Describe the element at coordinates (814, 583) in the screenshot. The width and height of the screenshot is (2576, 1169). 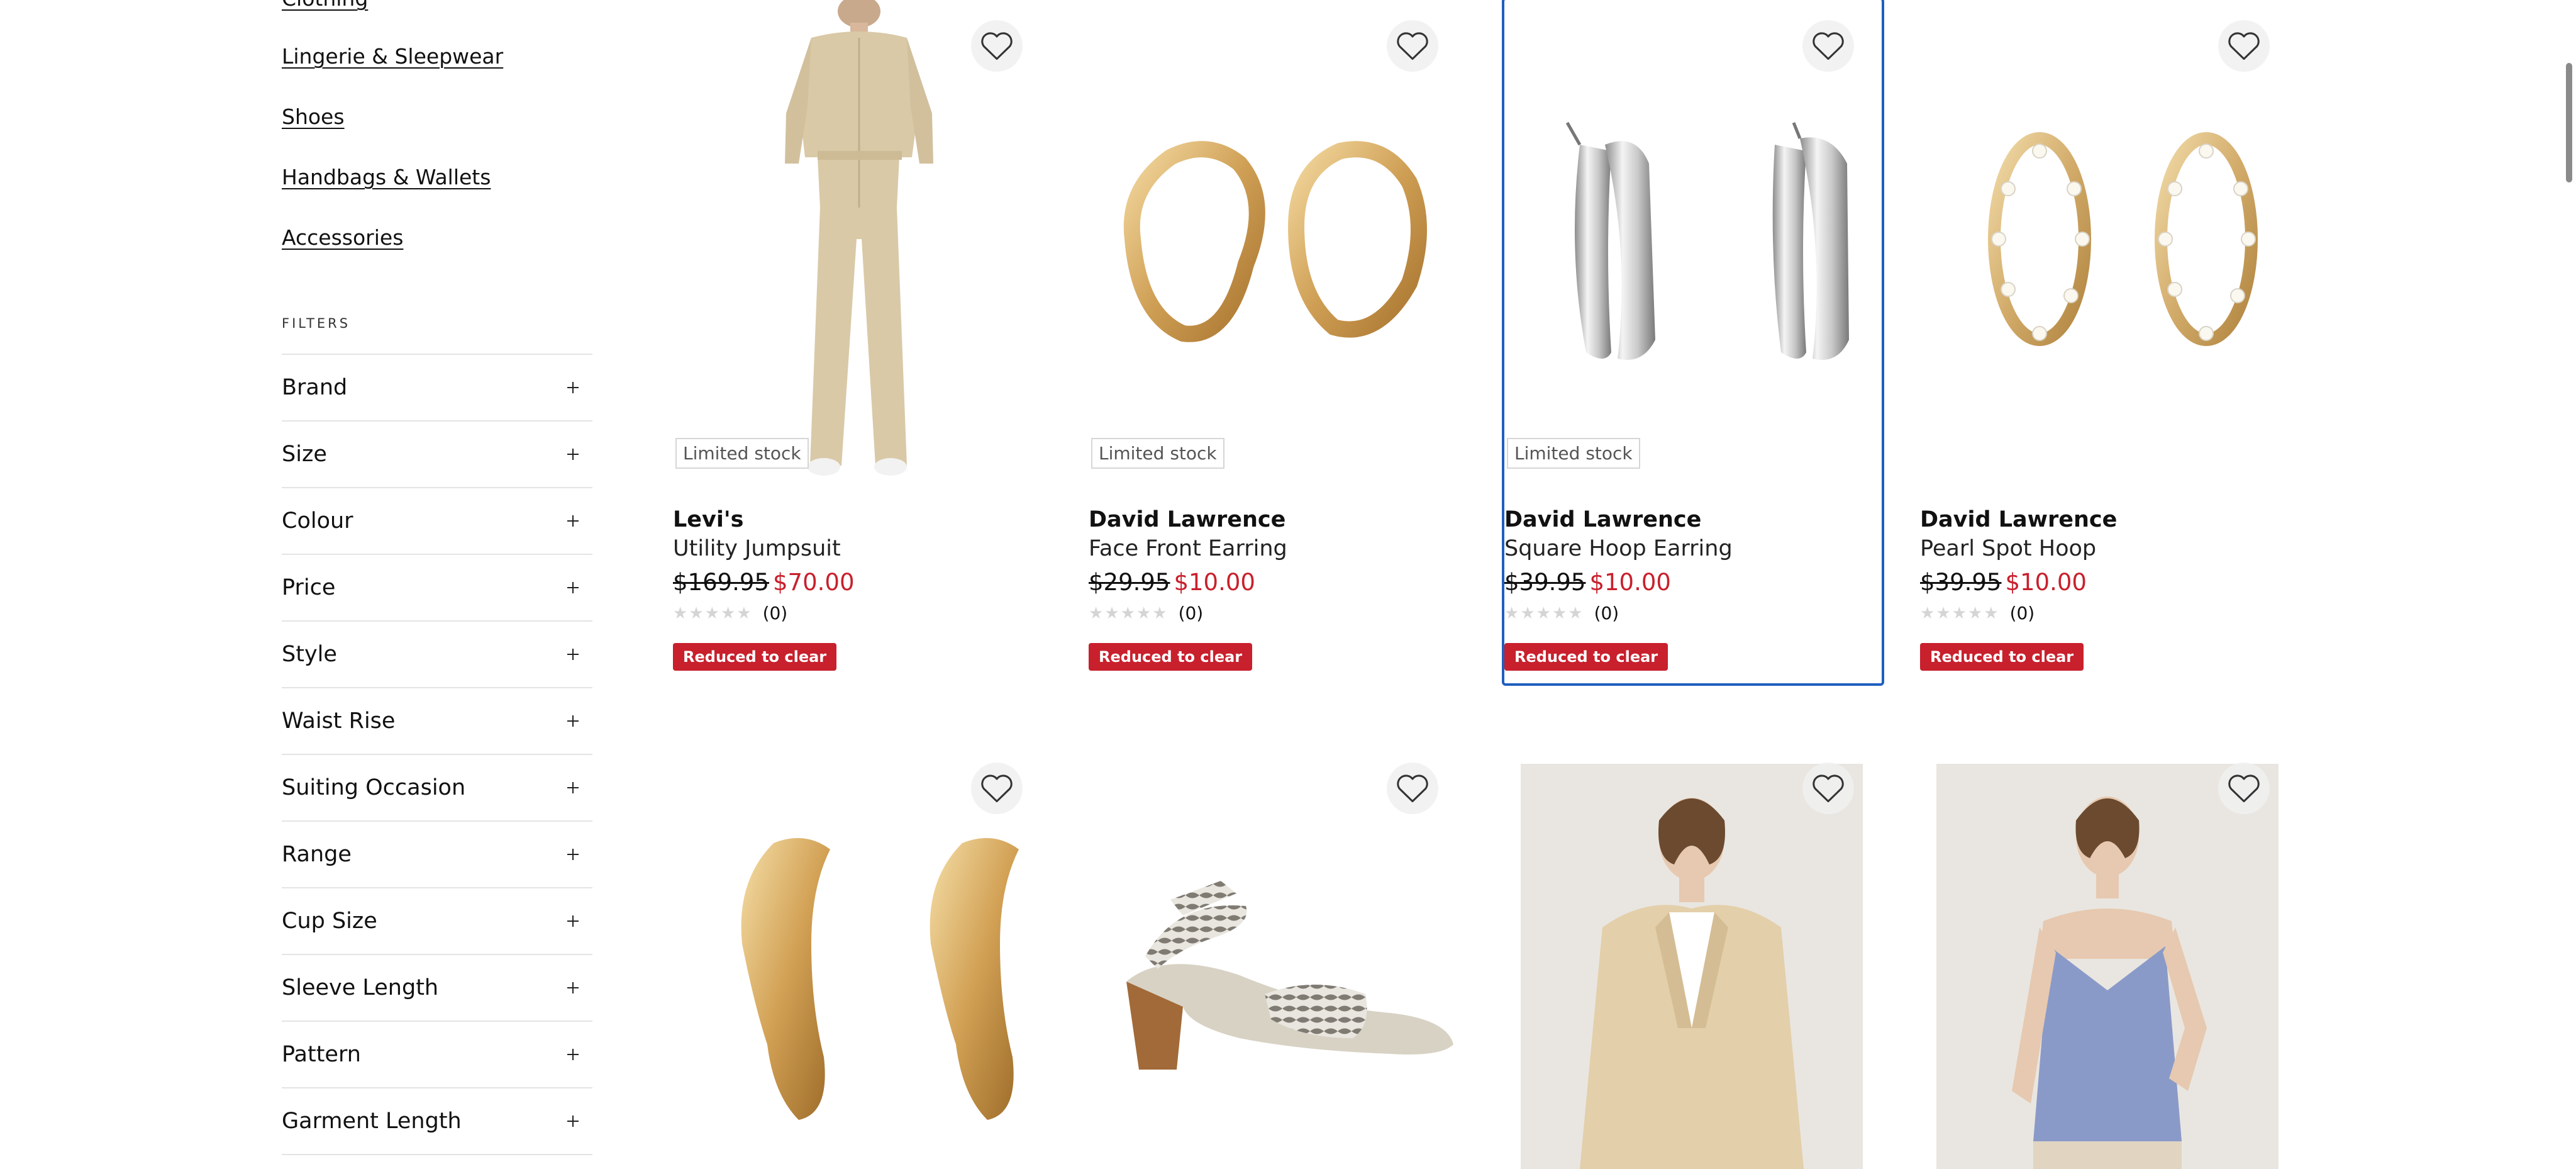
I see `sale-price: $70.00` at that location.